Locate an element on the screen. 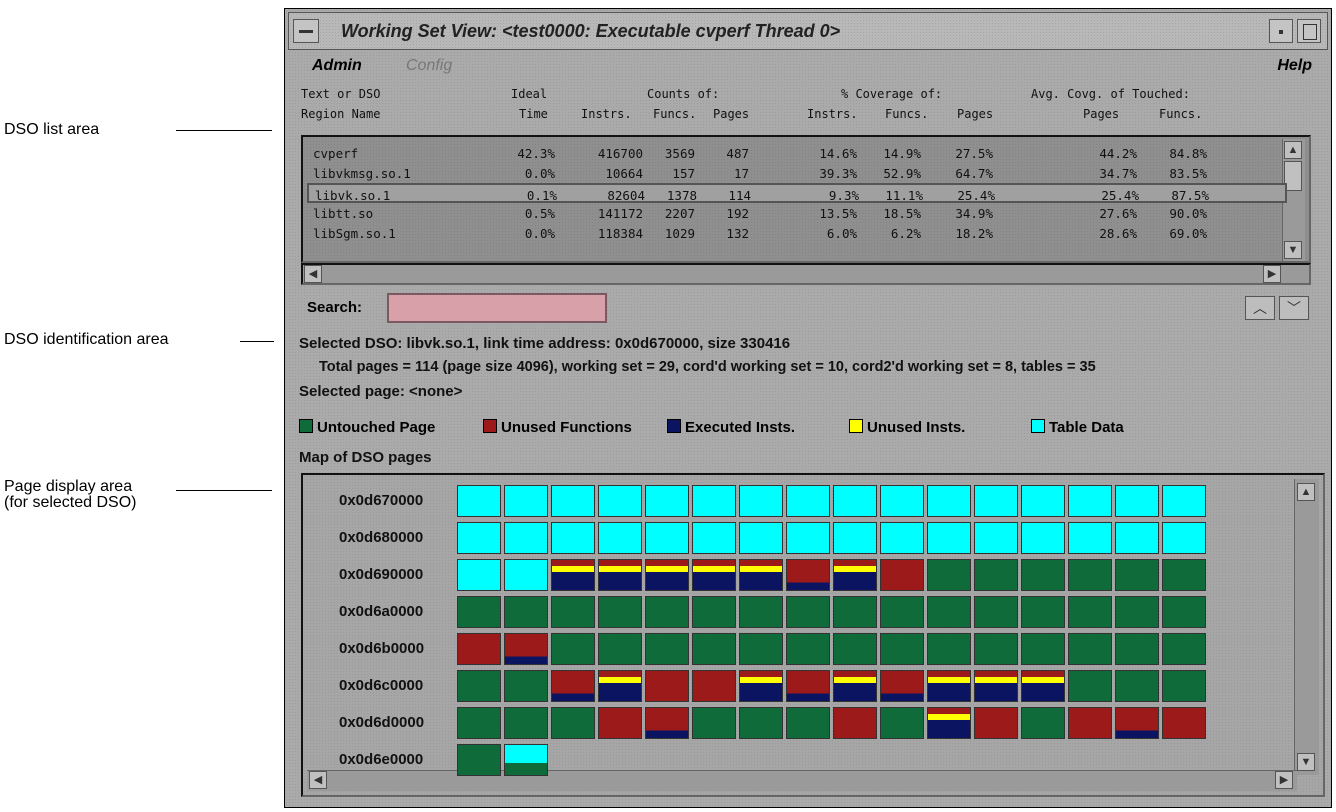 The image size is (1336, 812). dso-list-hscroll: ◀ ▶ is located at coordinates (806, 274).